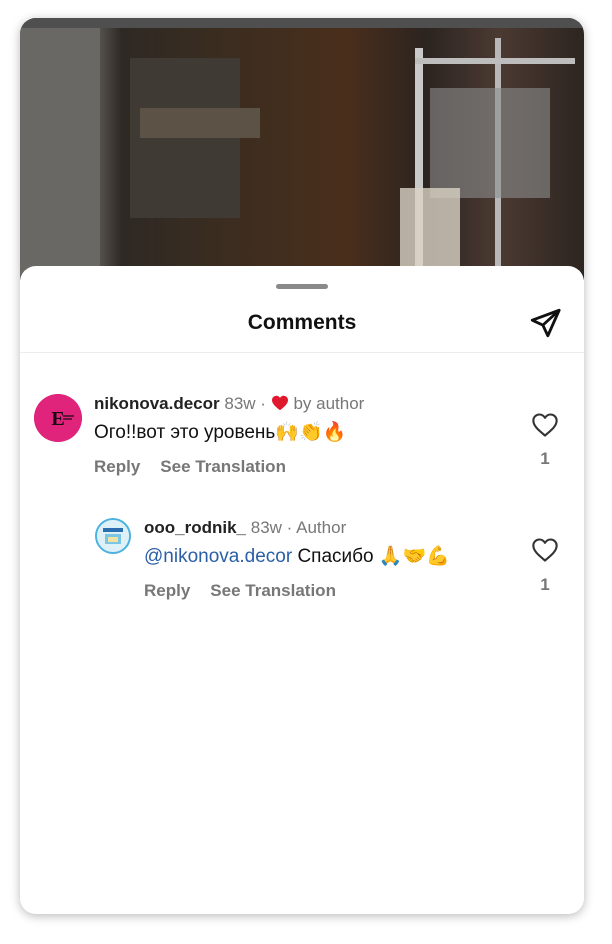  What do you see at coordinates (311, 432) in the screenshot?
I see `comment-emojis: 🙌👏🔥` at bounding box center [311, 432].